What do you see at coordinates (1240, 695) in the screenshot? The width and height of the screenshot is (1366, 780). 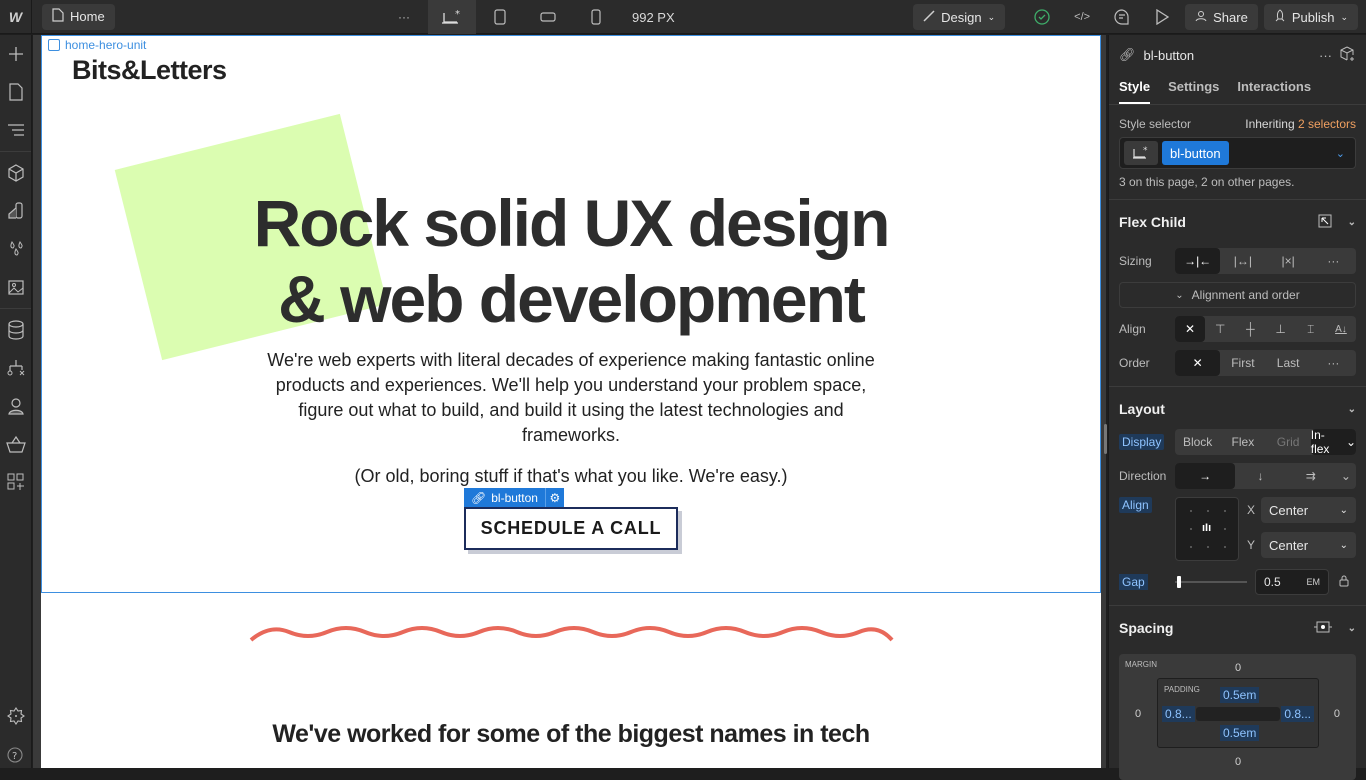 I see `padding-top: 0.5em` at bounding box center [1240, 695].